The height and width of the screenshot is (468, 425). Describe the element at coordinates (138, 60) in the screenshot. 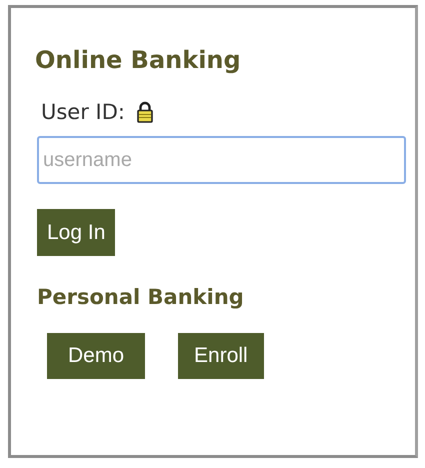

I see `panel-title: Online Banking` at that location.